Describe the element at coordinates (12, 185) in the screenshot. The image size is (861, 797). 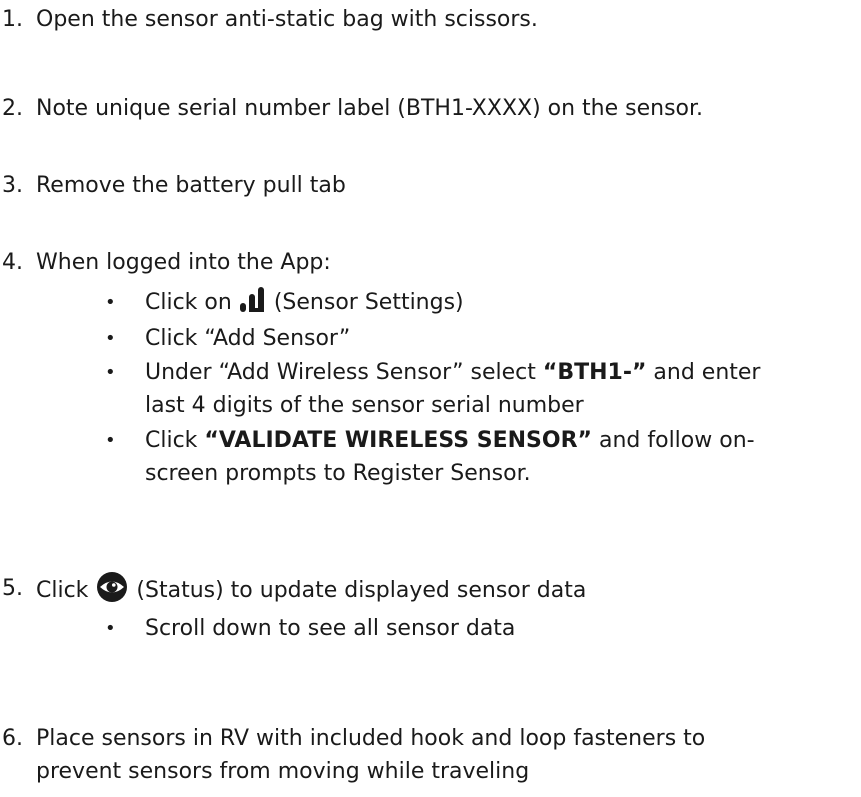
I see `step-number: 3.` at that location.